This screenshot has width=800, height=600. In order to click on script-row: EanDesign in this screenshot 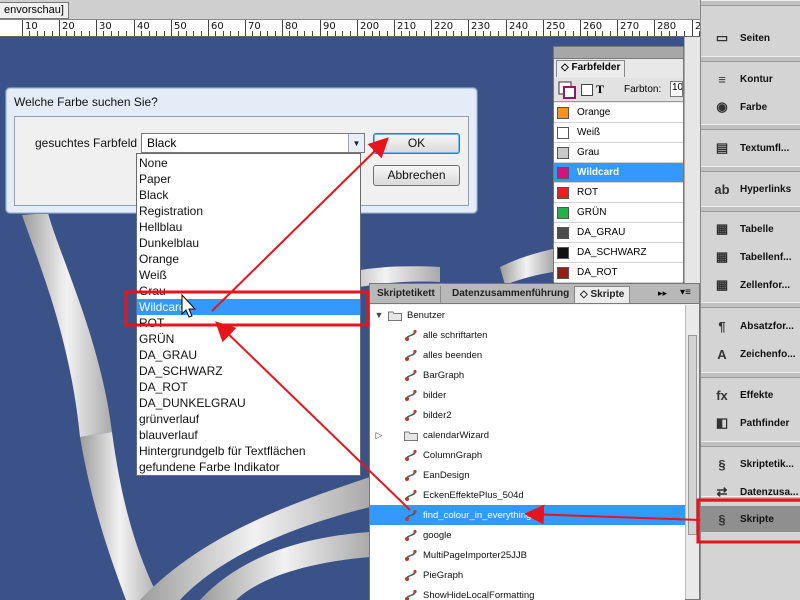, I will do `click(527, 475)`.